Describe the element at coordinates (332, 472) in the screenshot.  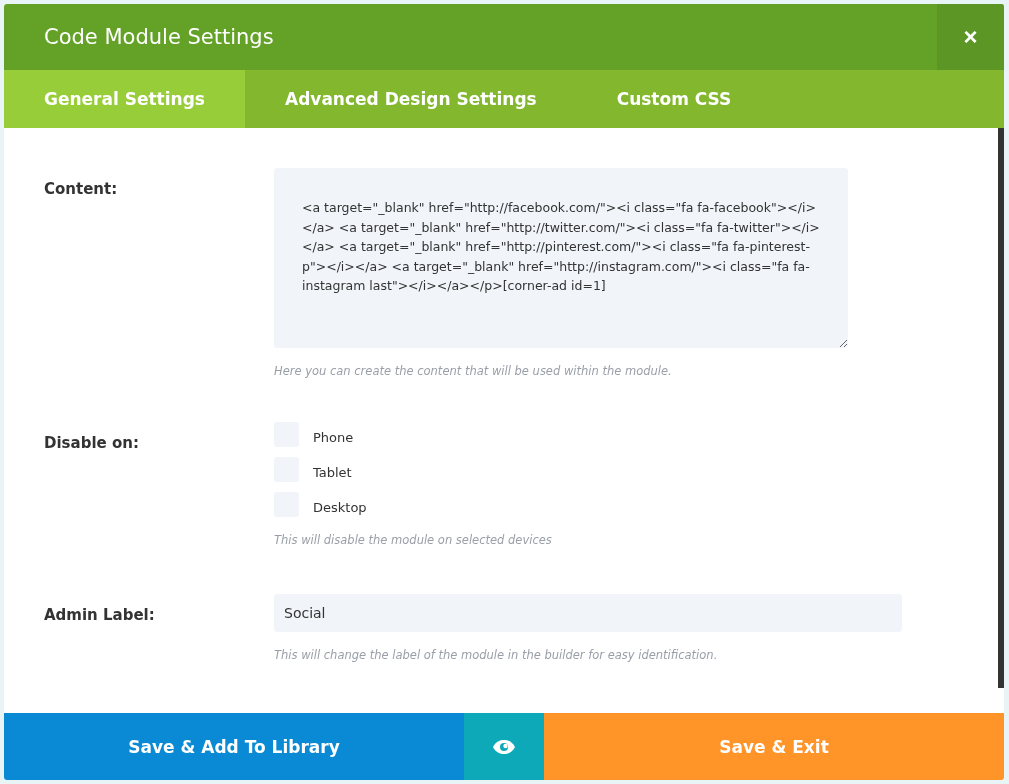
I see `checkbox-label: Tablet` at that location.